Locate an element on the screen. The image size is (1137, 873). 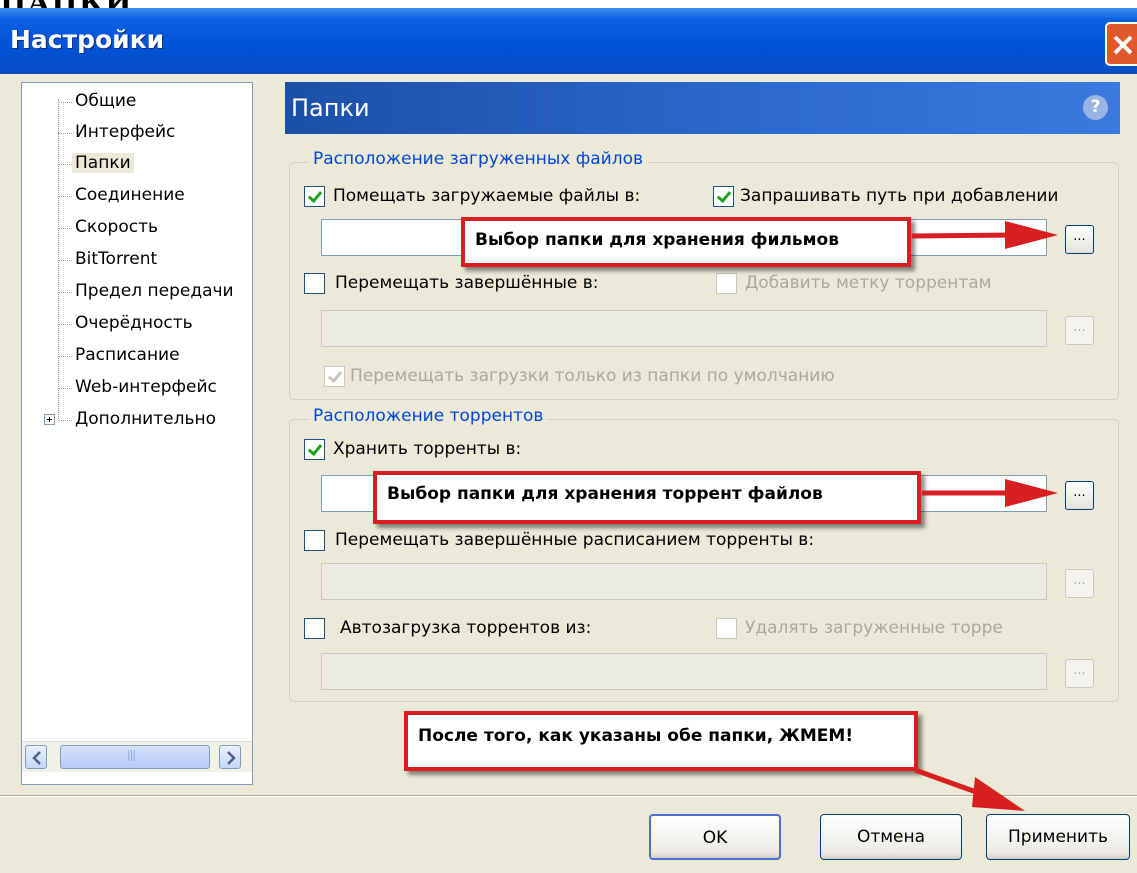
arrow-to-torrents-browse is located at coordinates (990, 493).